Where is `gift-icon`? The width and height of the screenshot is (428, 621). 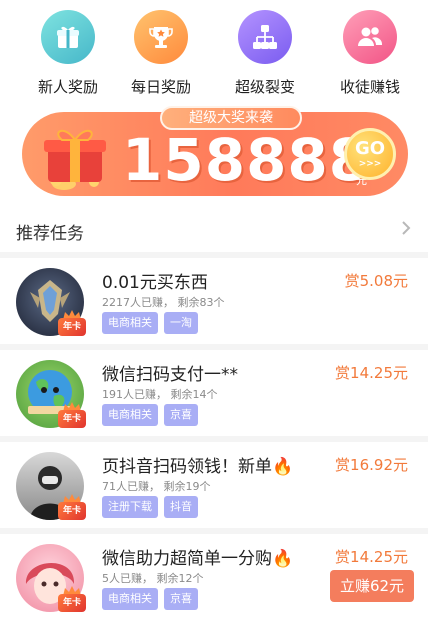
gift-icon is located at coordinates (68, 37).